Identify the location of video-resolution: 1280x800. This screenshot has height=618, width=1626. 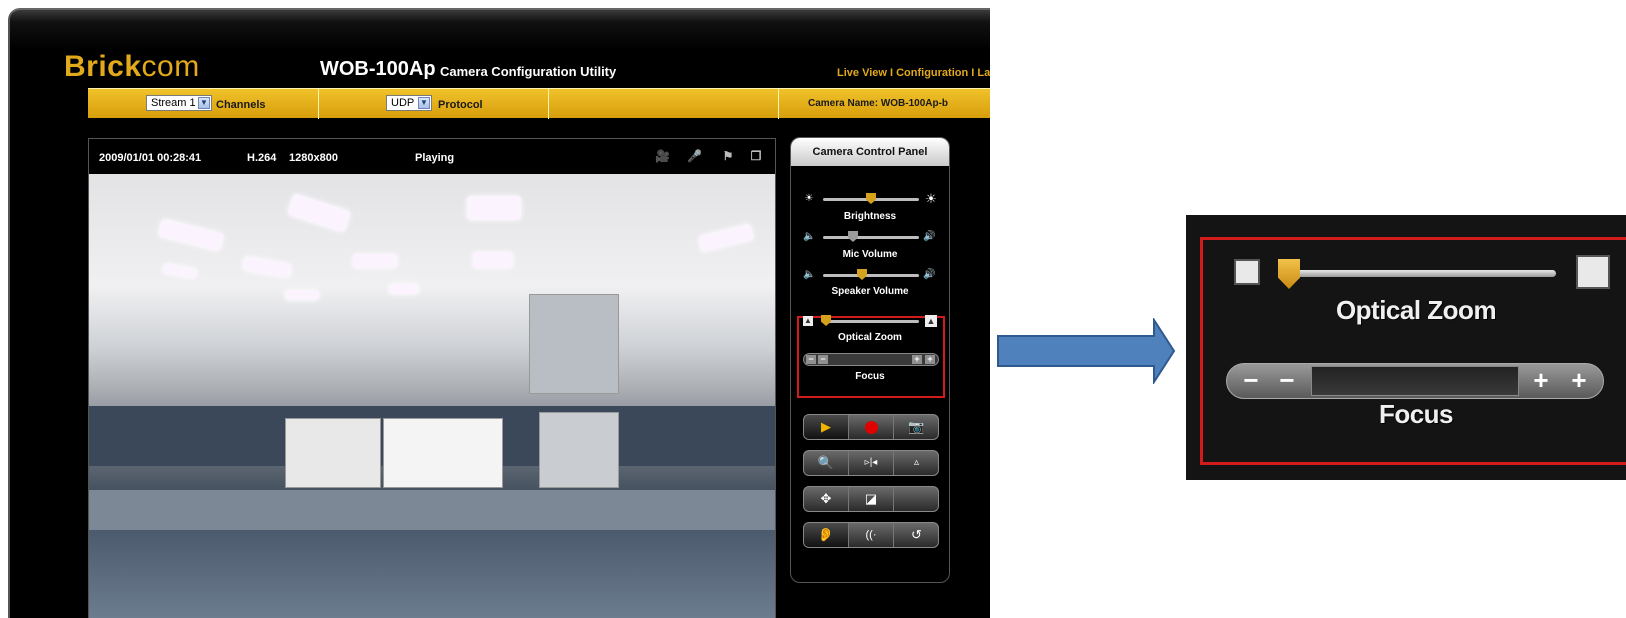
(313, 158).